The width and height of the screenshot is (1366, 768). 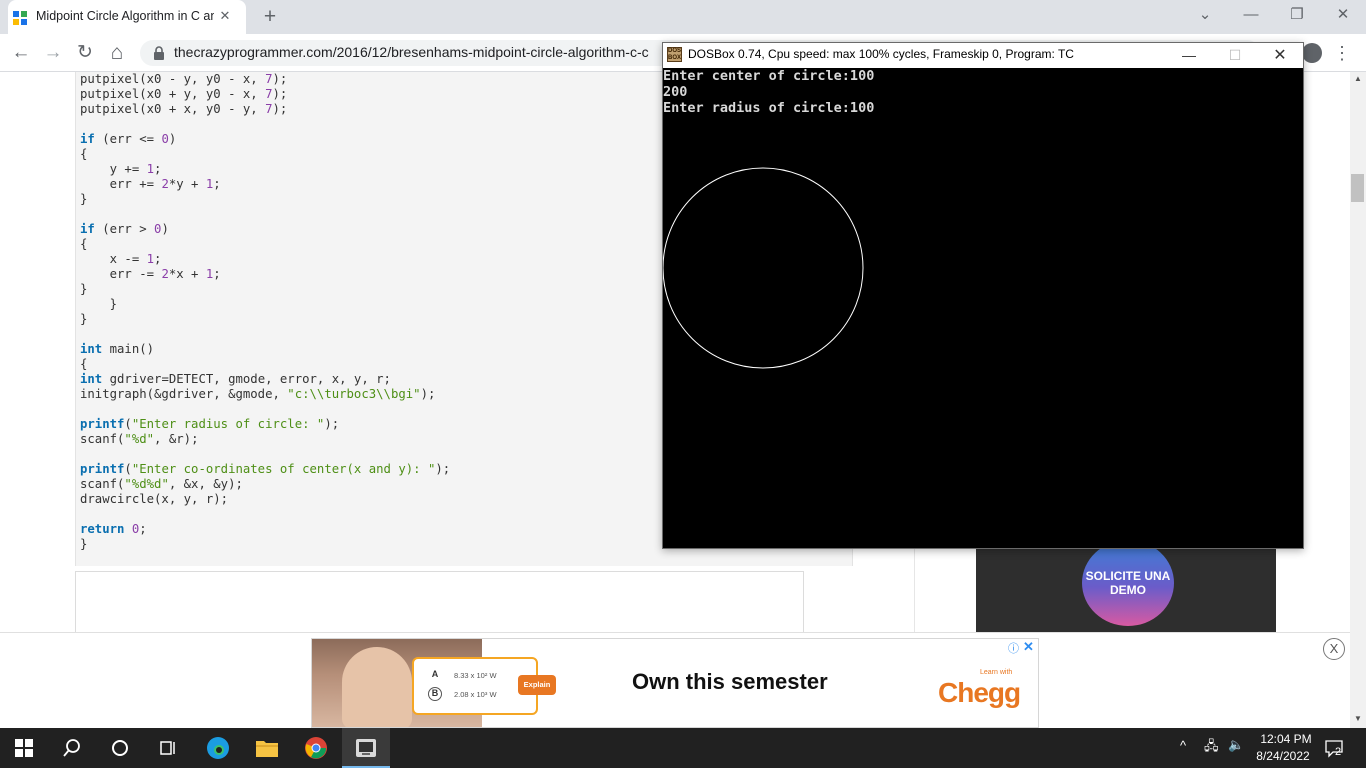 I want to click on tab-search-dropdown-icon: ⌄, so click(x=1205, y=15).